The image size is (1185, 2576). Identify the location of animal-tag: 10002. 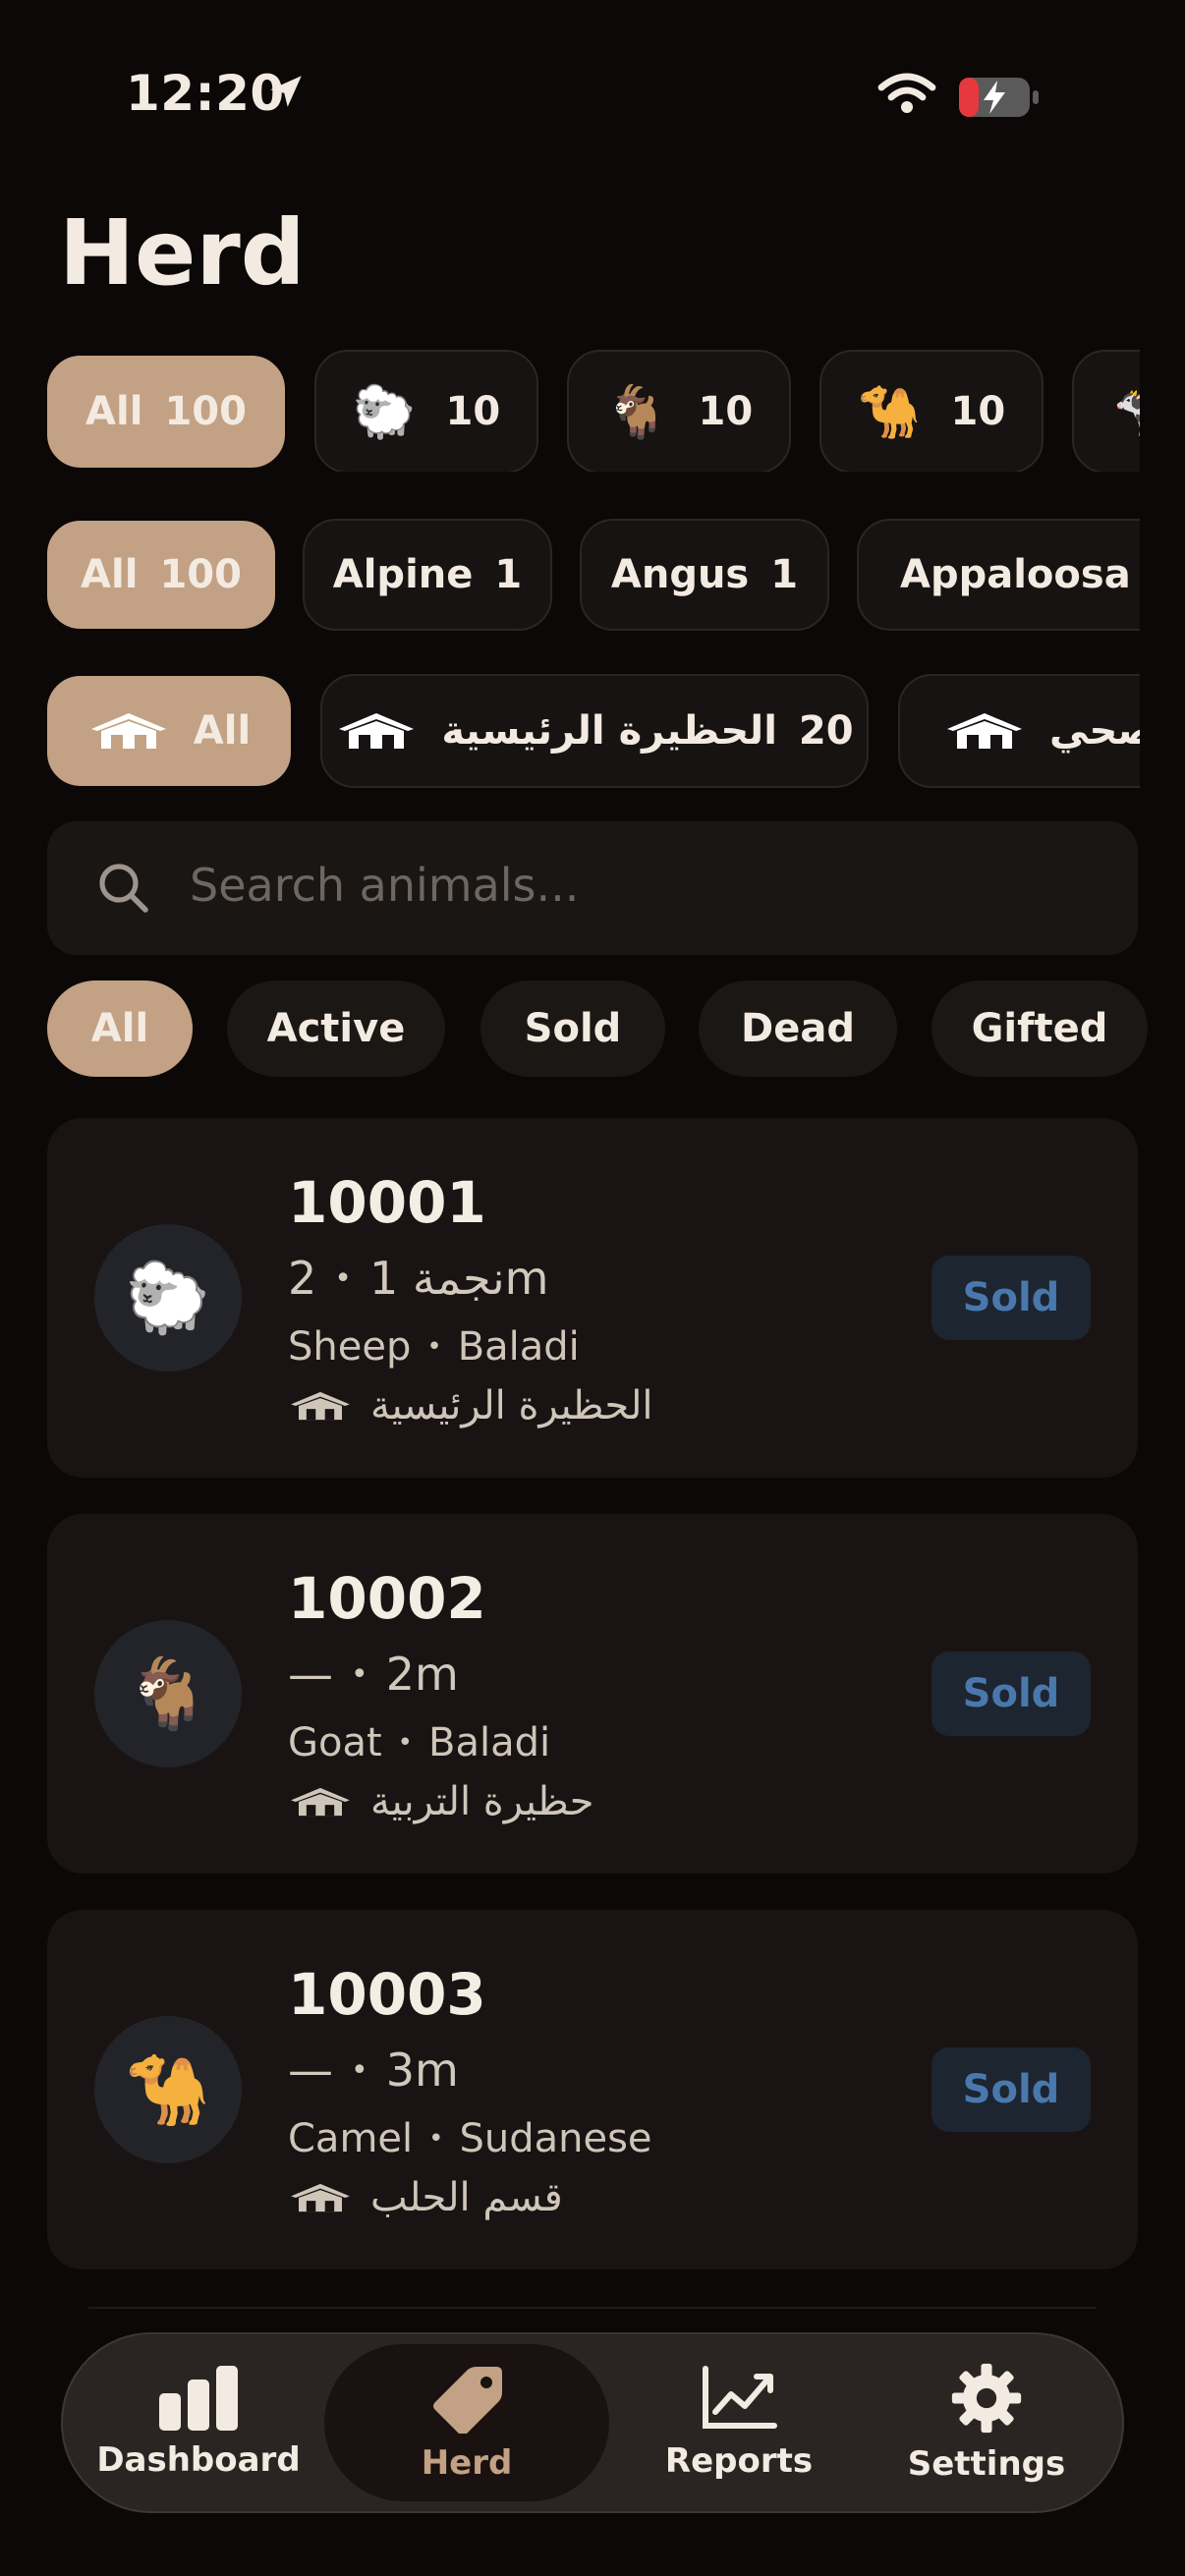
(387, 1598).